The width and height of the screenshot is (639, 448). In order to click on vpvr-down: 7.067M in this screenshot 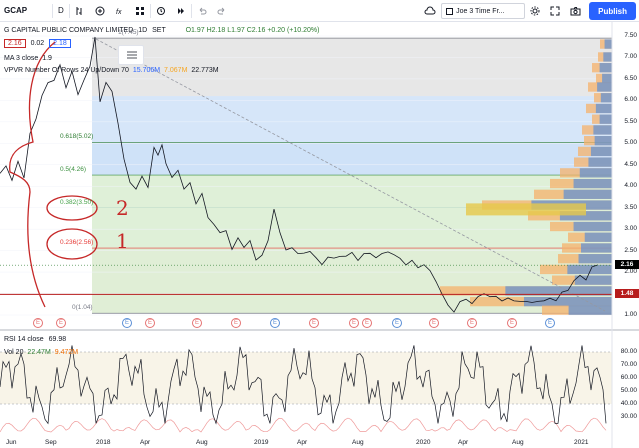, I will do `click(176, 70)`.